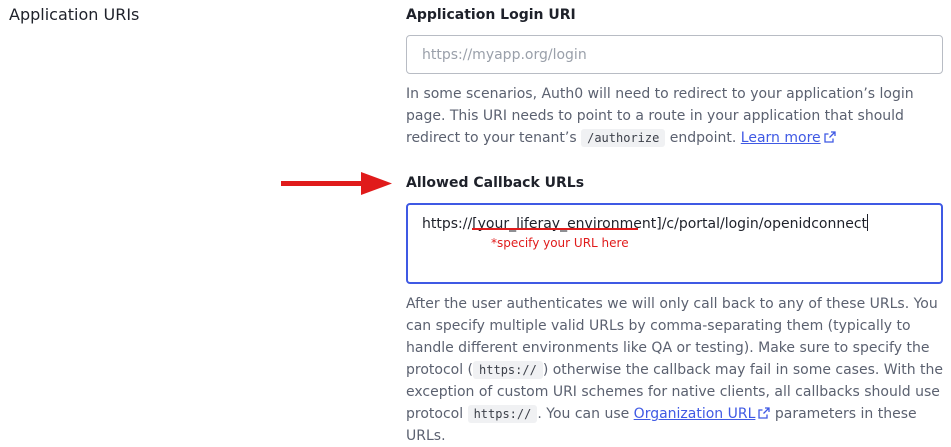 The height and width of the screenshot is (447, 951). What do you see at coordinates (781, 138) in the screenshot?
I see `learn-more-link: Learn more` at bounding box center [781, 138].